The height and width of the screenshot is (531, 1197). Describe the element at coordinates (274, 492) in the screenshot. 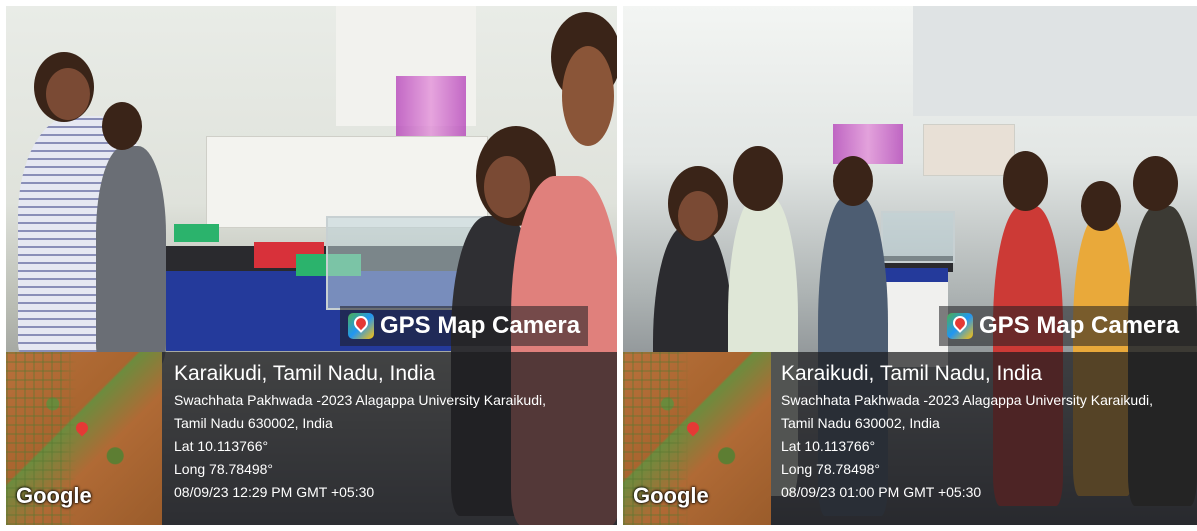

I see `timestamp: 08/09/23 12:29 PM GMT +05:30` at that location.